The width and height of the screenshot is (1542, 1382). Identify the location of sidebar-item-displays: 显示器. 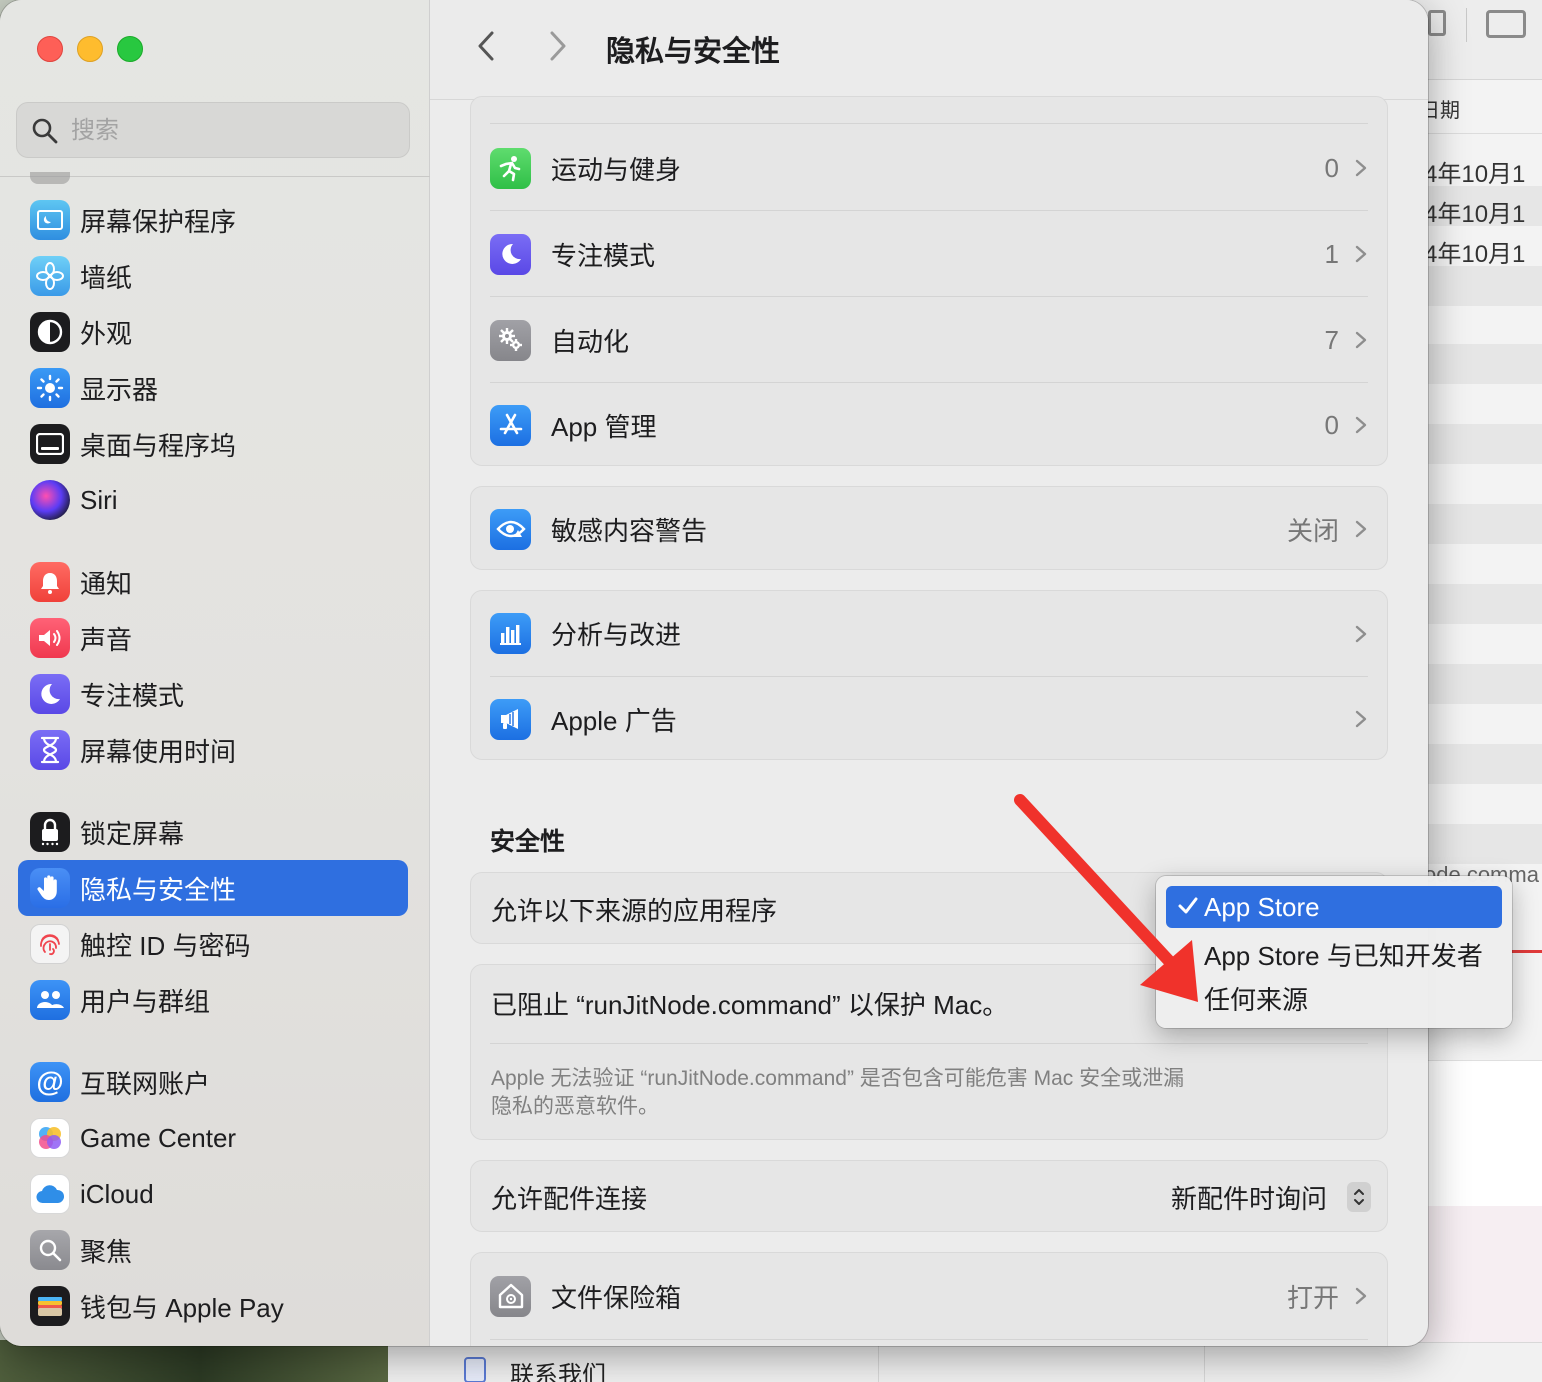
(213, 388).